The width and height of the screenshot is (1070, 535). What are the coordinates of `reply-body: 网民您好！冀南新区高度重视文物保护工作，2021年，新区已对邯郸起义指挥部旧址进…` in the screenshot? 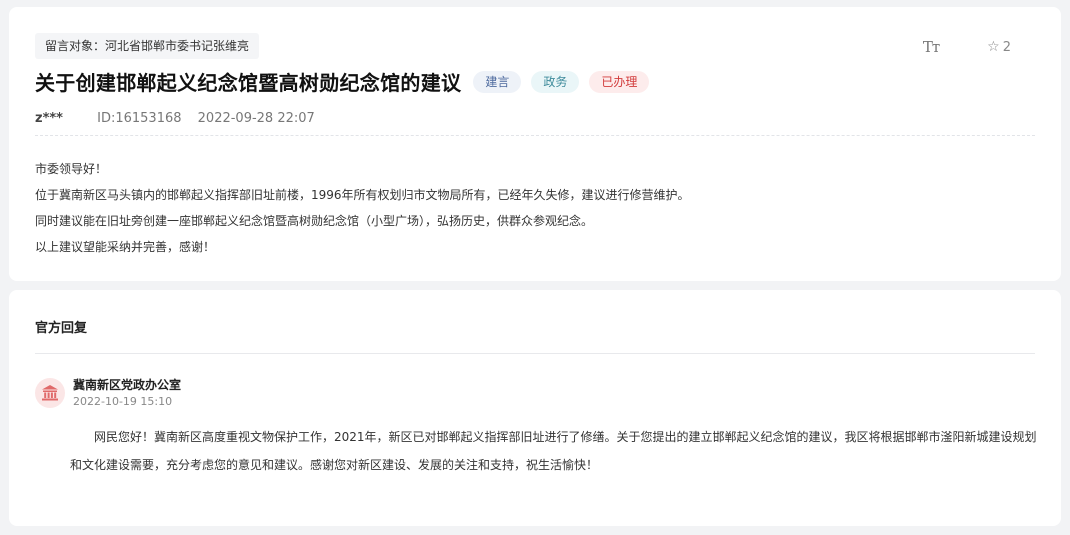 It's located at (553, 451).